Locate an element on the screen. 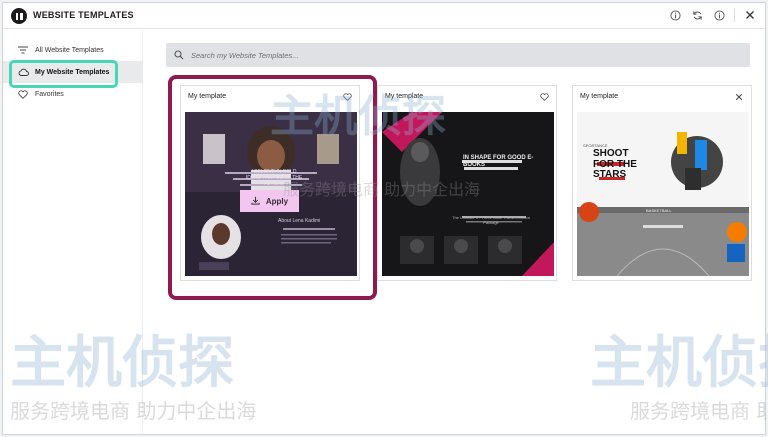  elementor-logo-icon is located at coordinates (19, 16).